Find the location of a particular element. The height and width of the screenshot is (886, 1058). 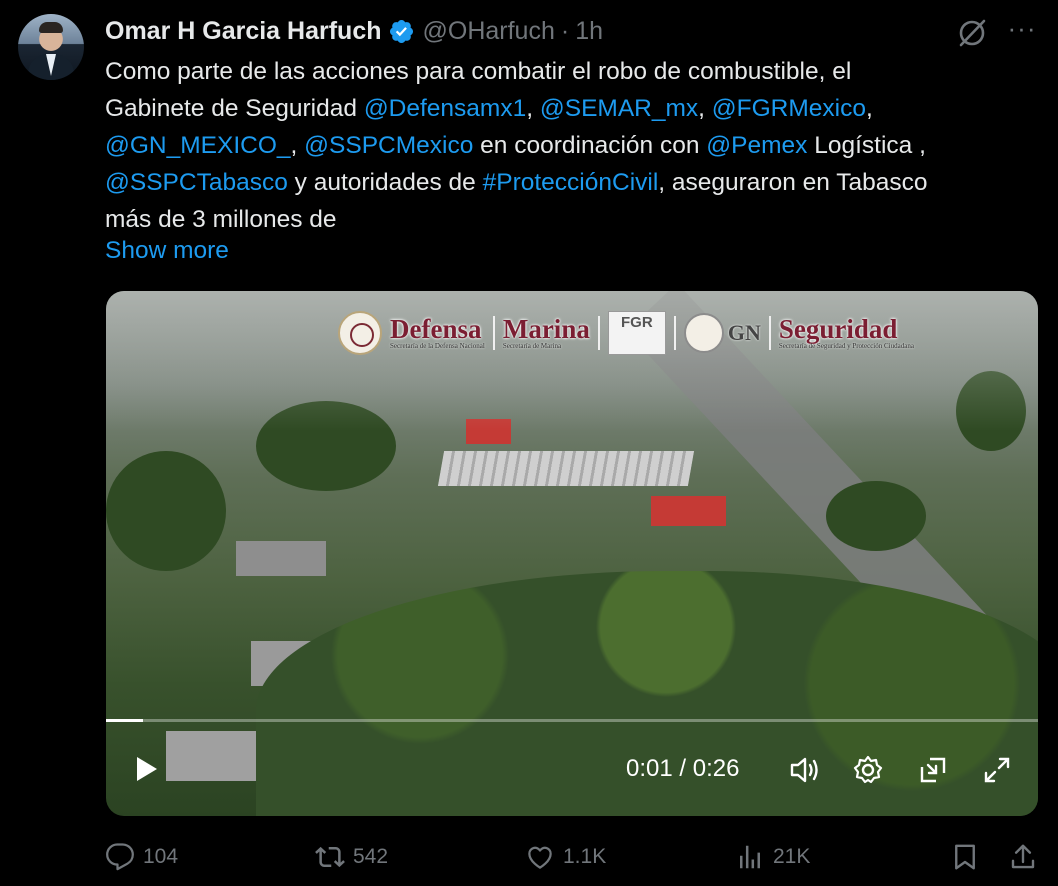

hashtag-proteccion-civil: #ProtecciónCivil is located at coordinates (571, 182).